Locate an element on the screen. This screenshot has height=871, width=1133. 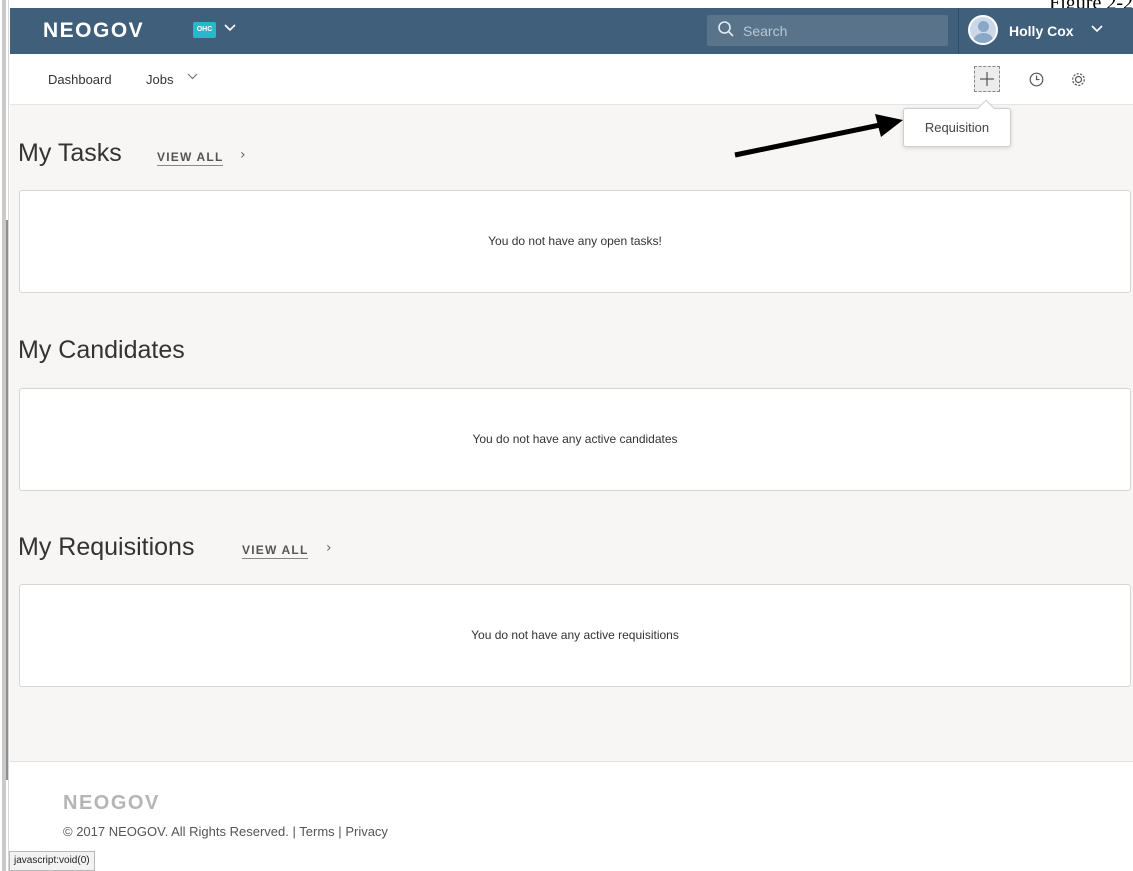
add-button is located at coordinates (987, 79).